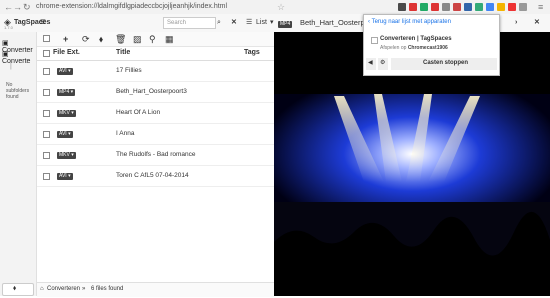  What do you see at coordinates (374, 40) in the screenshot?
I see `tab-icon` at bounding box center [374, 40].